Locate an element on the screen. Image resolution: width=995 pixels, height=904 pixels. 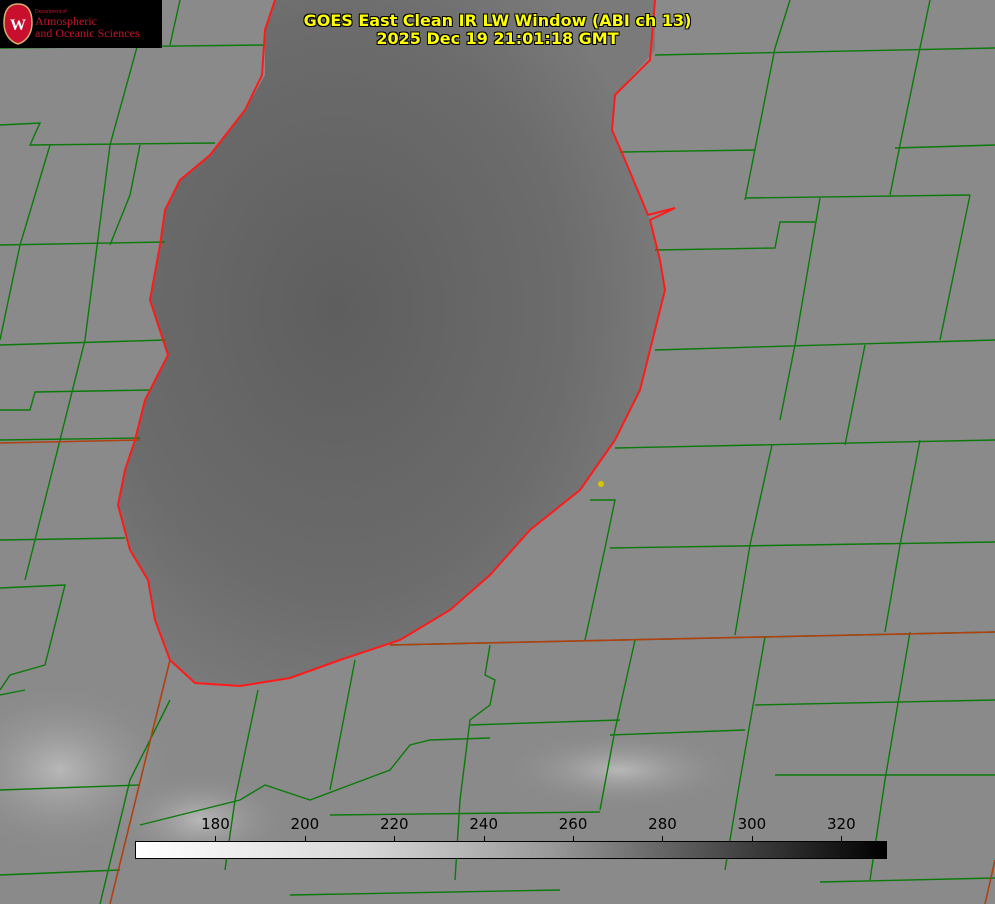
colorbar-tick-label: 180 is located at coordinates (215, 824).